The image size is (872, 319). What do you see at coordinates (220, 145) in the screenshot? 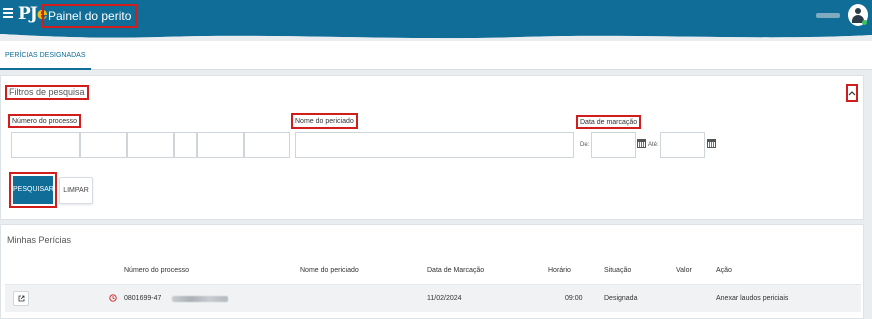
I see `processo-tribunal-field` at bounding box center [220, 145].